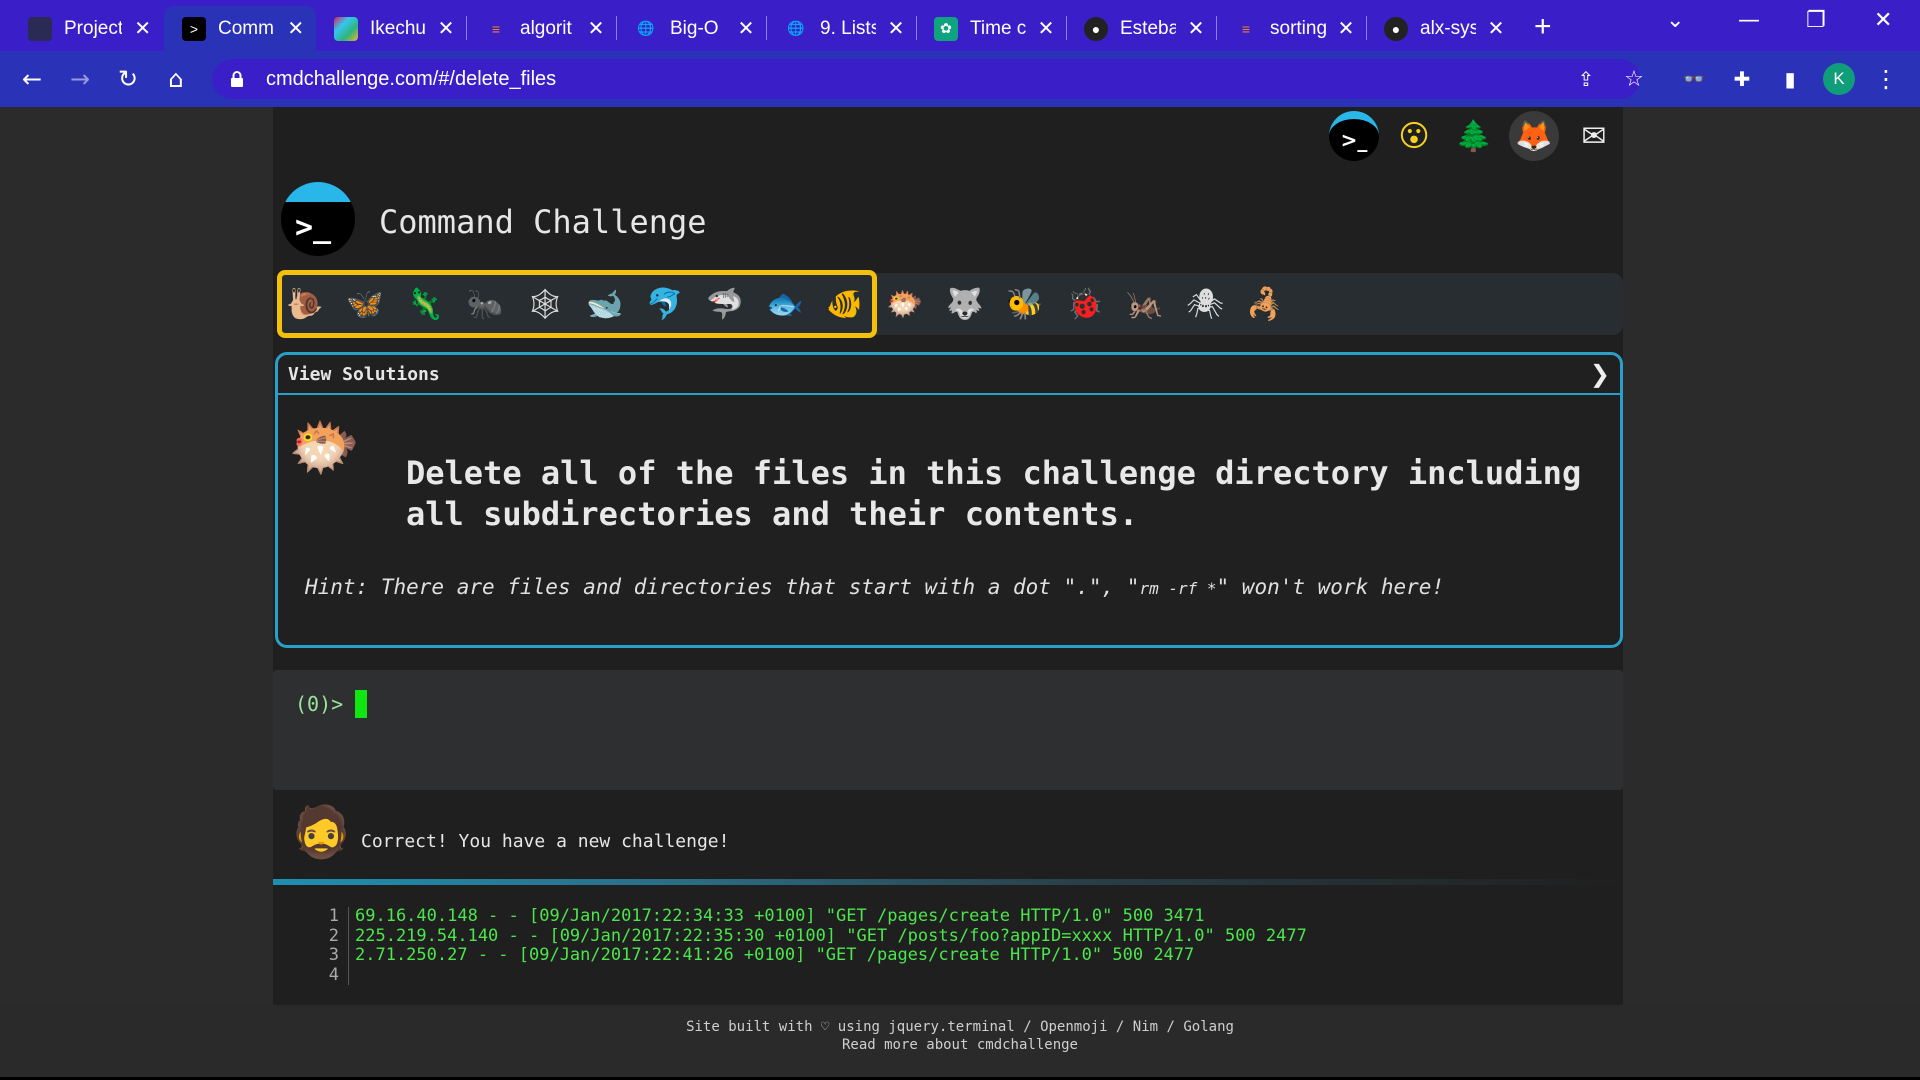  I want to click on divider, so click(948, 882).